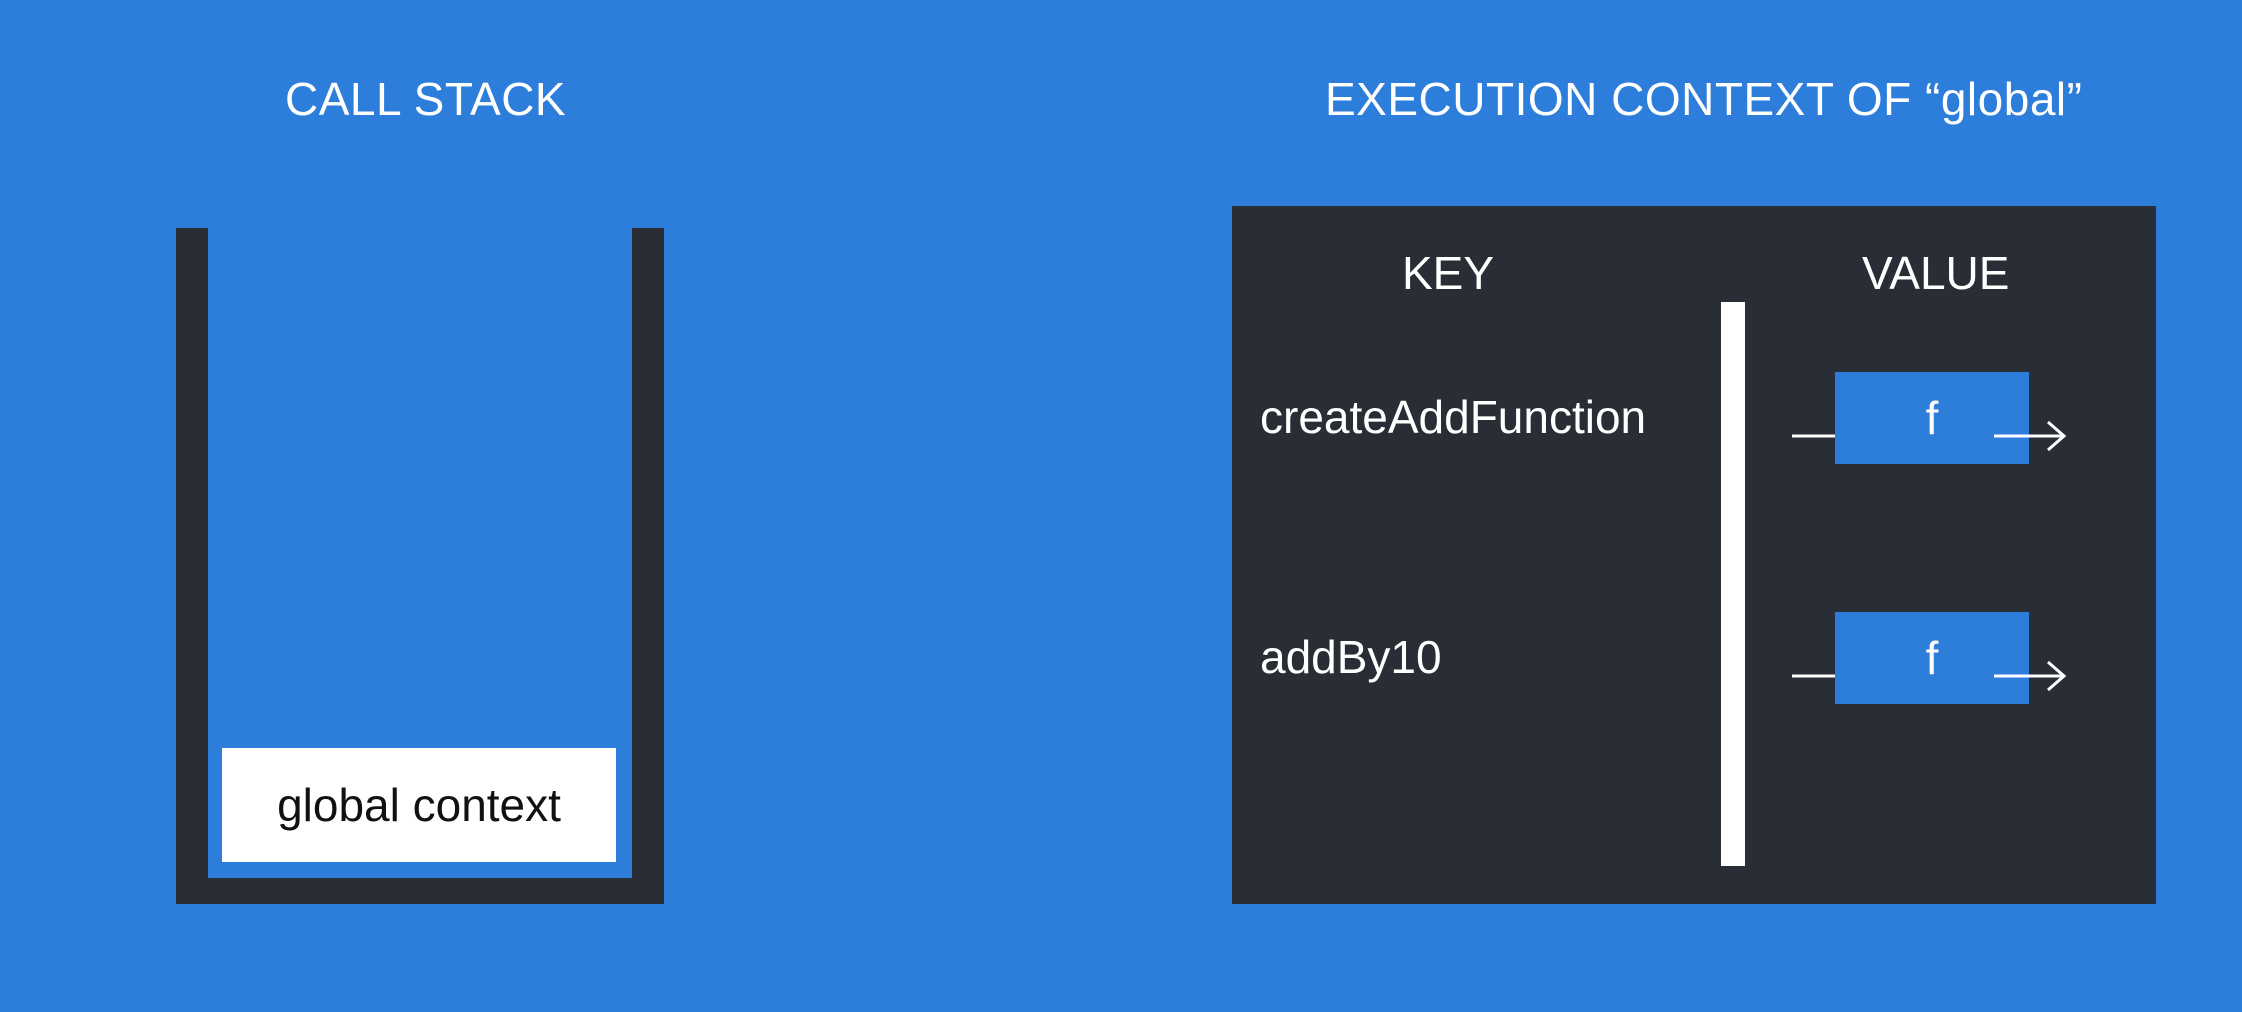 This screenshot has width=2242, height=1012. Describe the element at coordinates (426, 99) in the screenshot. I see `call-stack-title: CALL STACK` at that location.